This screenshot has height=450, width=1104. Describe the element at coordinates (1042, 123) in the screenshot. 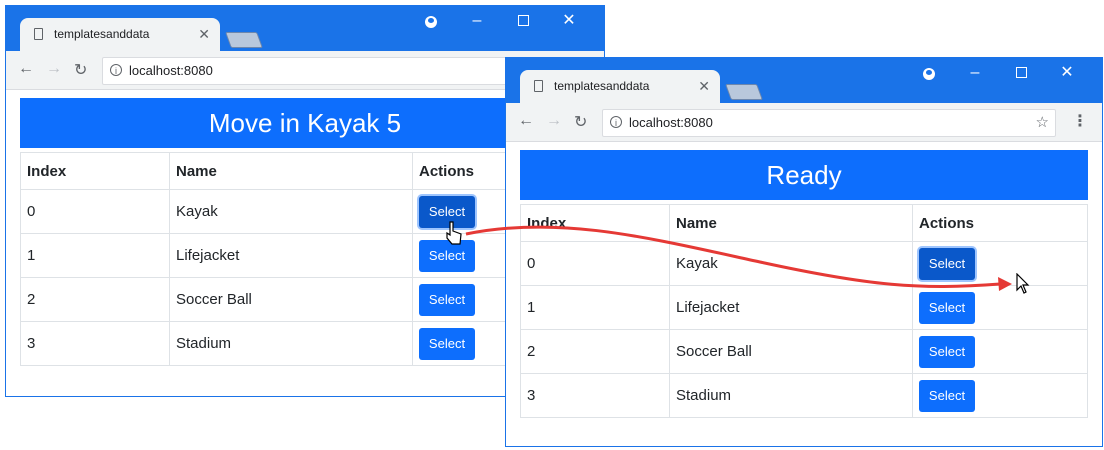

I see `star-icon: ☆` at that location.